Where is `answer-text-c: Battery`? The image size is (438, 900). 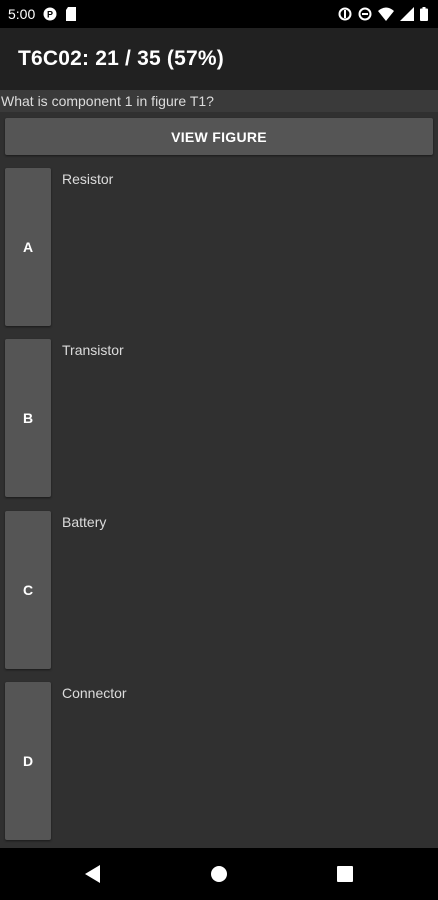
answer-text-c: Battery is located at coordinates (84, 522).